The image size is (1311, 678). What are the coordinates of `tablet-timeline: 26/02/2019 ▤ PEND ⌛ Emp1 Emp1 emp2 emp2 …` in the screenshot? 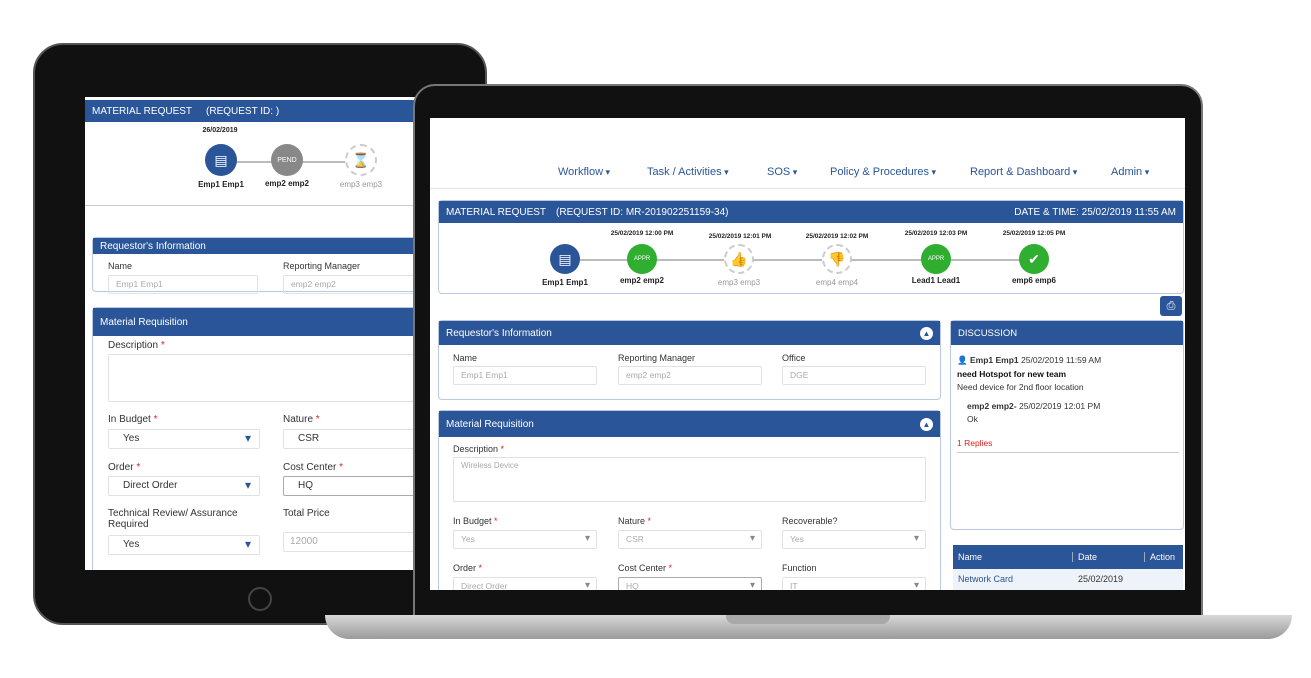 It's located at (250, 164).